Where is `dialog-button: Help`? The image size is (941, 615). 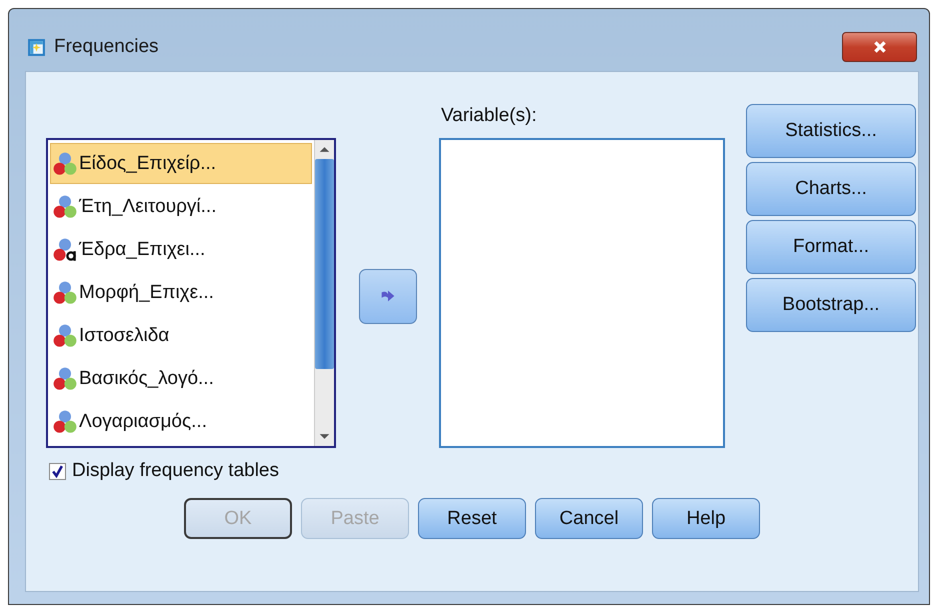 dialog-button: Help is located at coordinates (706, 518).